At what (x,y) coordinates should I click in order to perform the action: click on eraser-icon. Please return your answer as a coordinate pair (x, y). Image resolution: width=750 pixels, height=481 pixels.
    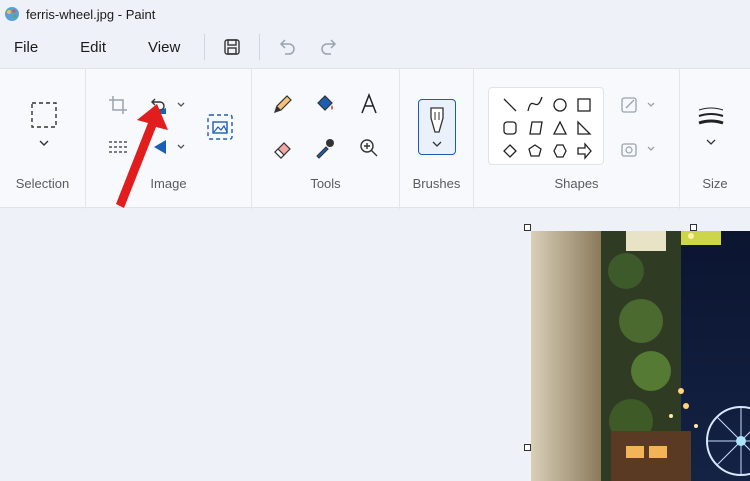
    Looking at the image, I should click on (282, 150).